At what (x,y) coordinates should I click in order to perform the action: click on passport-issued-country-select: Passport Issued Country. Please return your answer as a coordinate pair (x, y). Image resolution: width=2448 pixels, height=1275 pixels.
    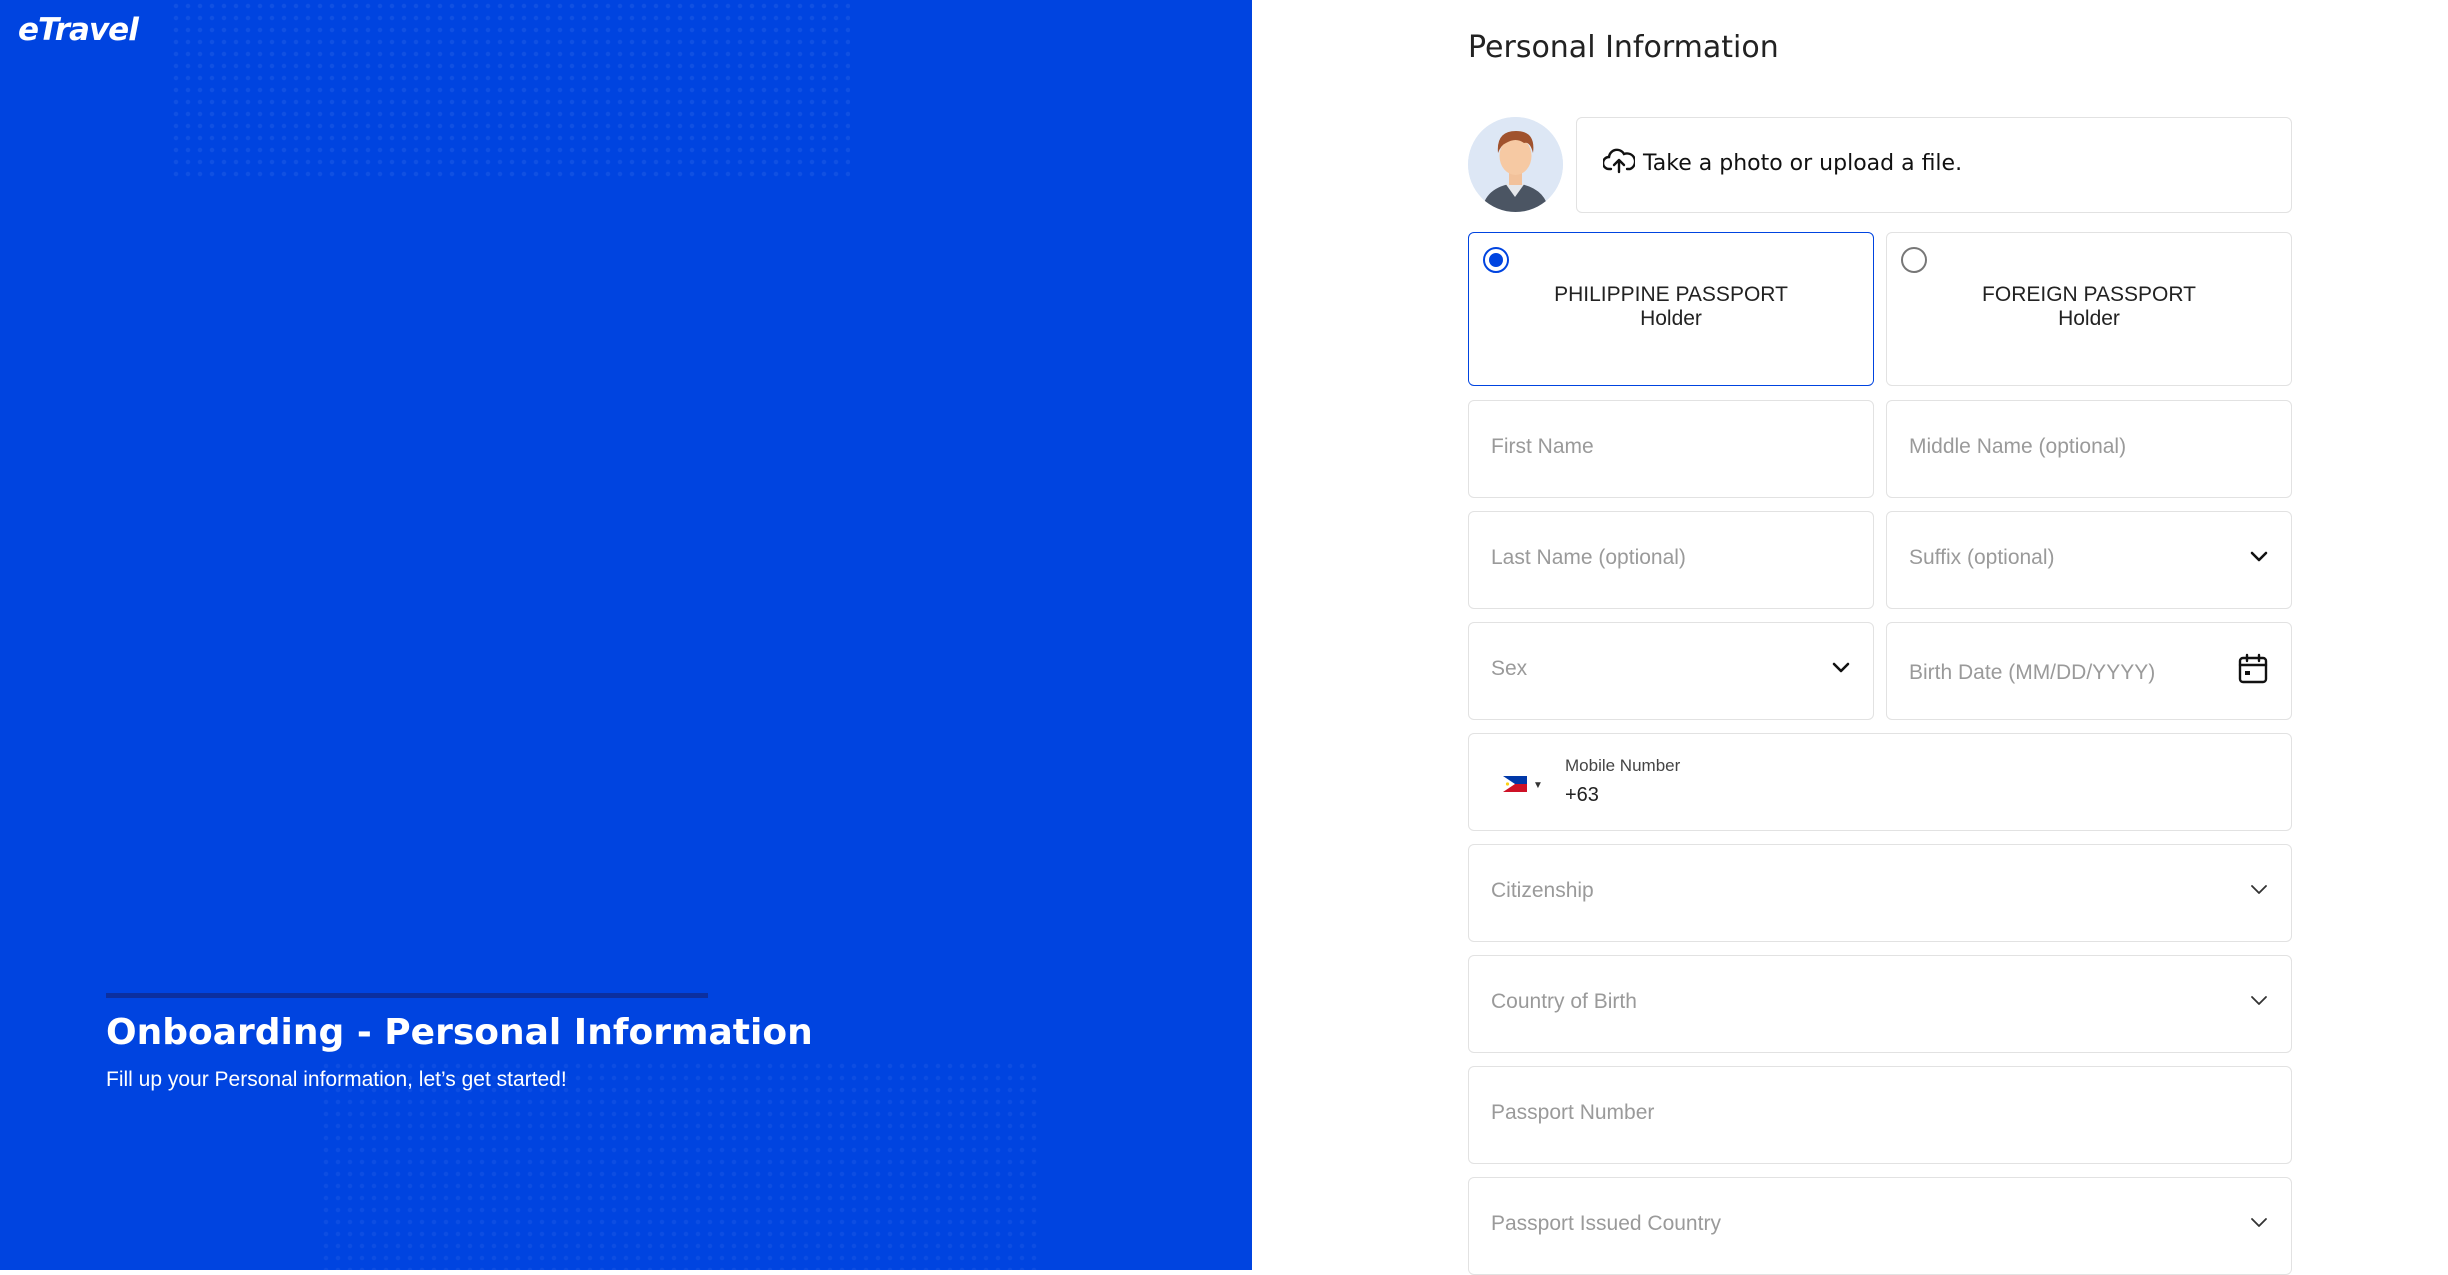
    Looking at the image, I should click on (1880, 1226).